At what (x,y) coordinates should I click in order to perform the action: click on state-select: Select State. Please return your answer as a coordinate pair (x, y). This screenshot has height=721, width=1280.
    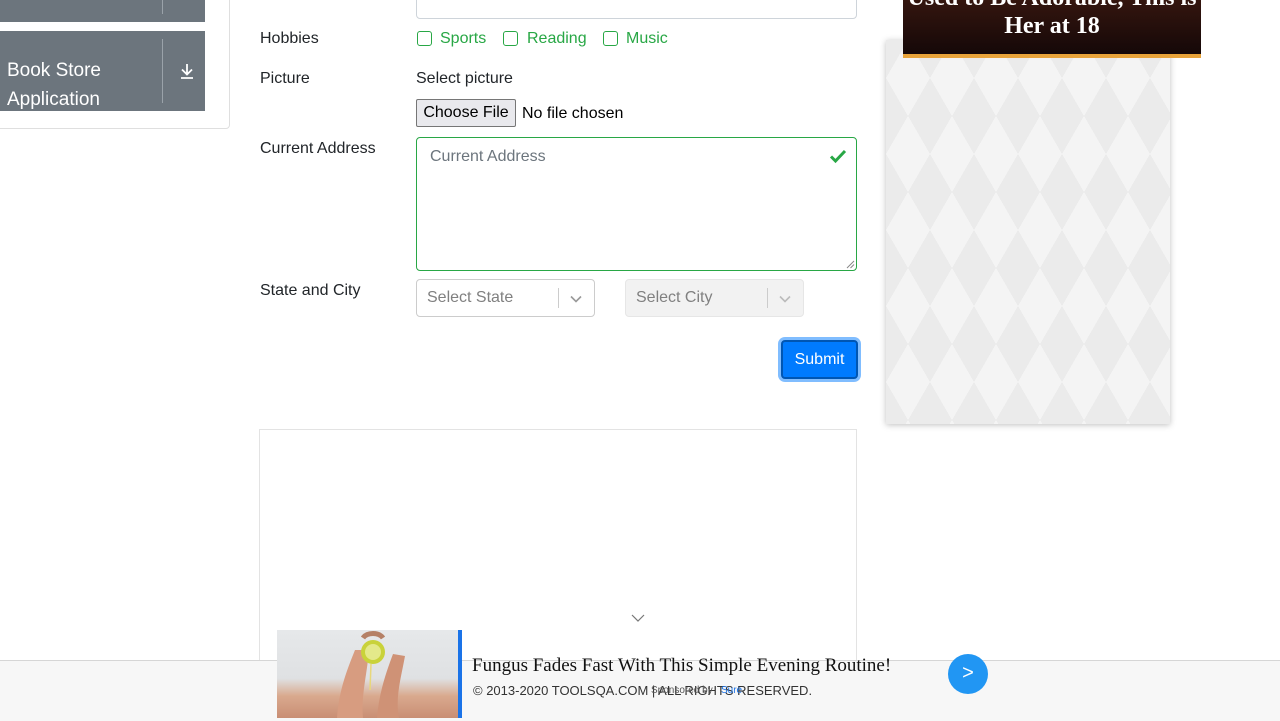
    Looking at the image, I should click on (505, 298).